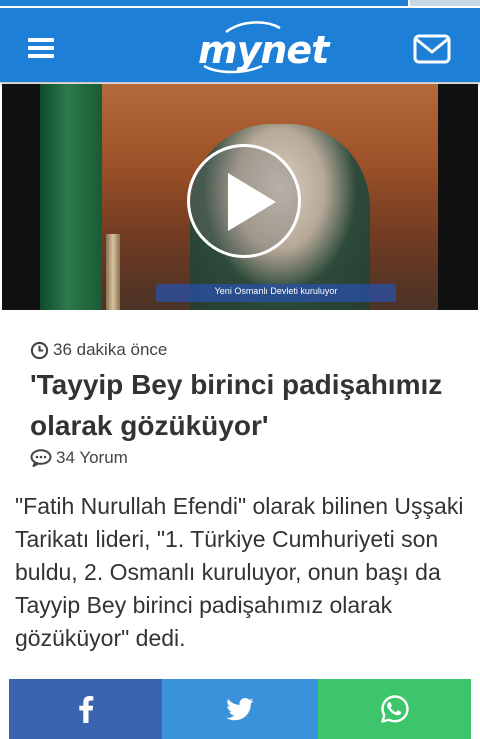 Image resolution: width=480 pixels, height=739 pixels. I want to click on lamp-image, so click(113, 272).